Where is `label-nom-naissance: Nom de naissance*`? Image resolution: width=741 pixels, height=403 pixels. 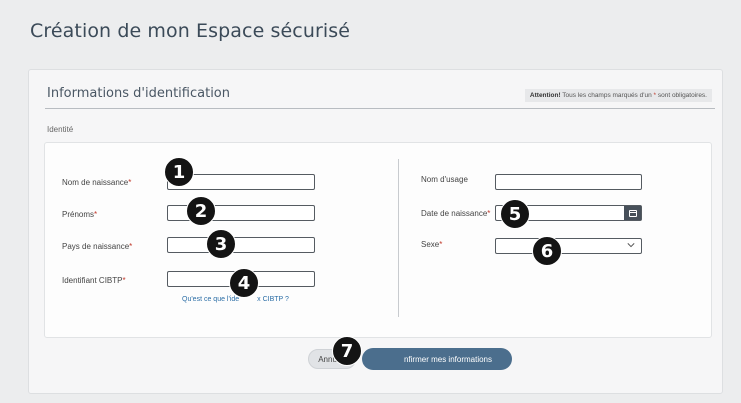 label-nom-naissance: Nom de naissance* is located at coordinates (97, 182).